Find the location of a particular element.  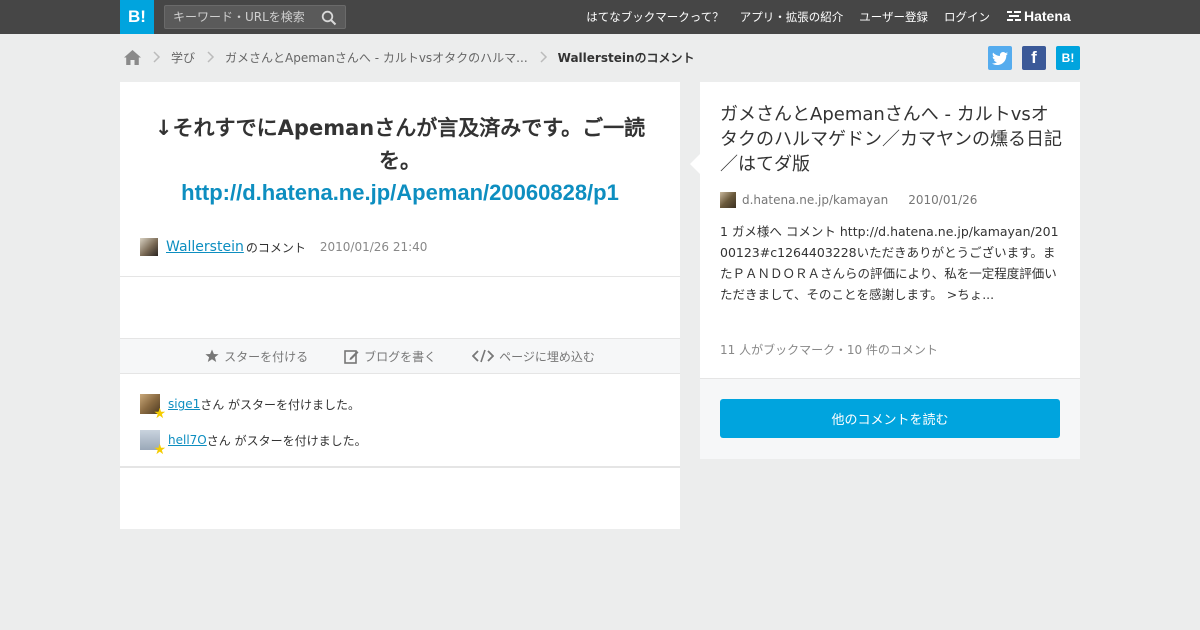

comment-date: 2010/01/26 21:40 is located at coordinates (373, 247).